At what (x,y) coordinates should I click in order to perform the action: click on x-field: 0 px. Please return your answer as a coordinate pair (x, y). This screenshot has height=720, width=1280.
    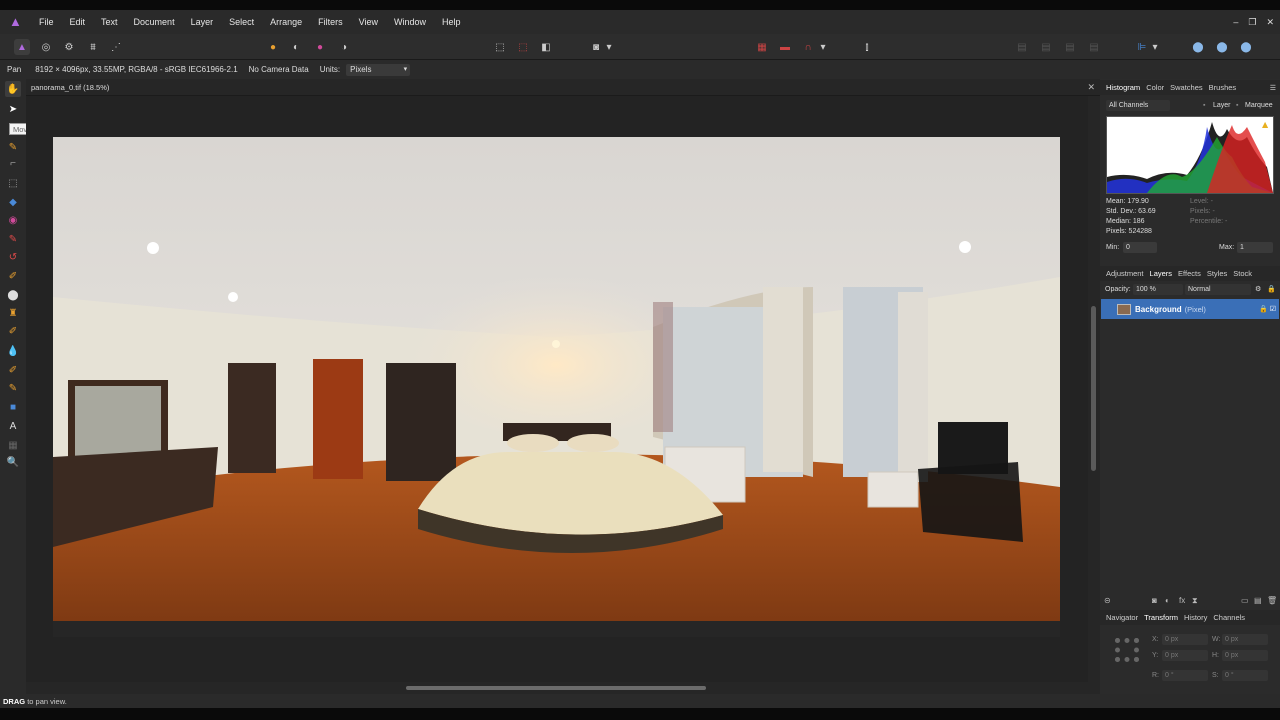
    Looking at the image, I should click on (1185, 639).